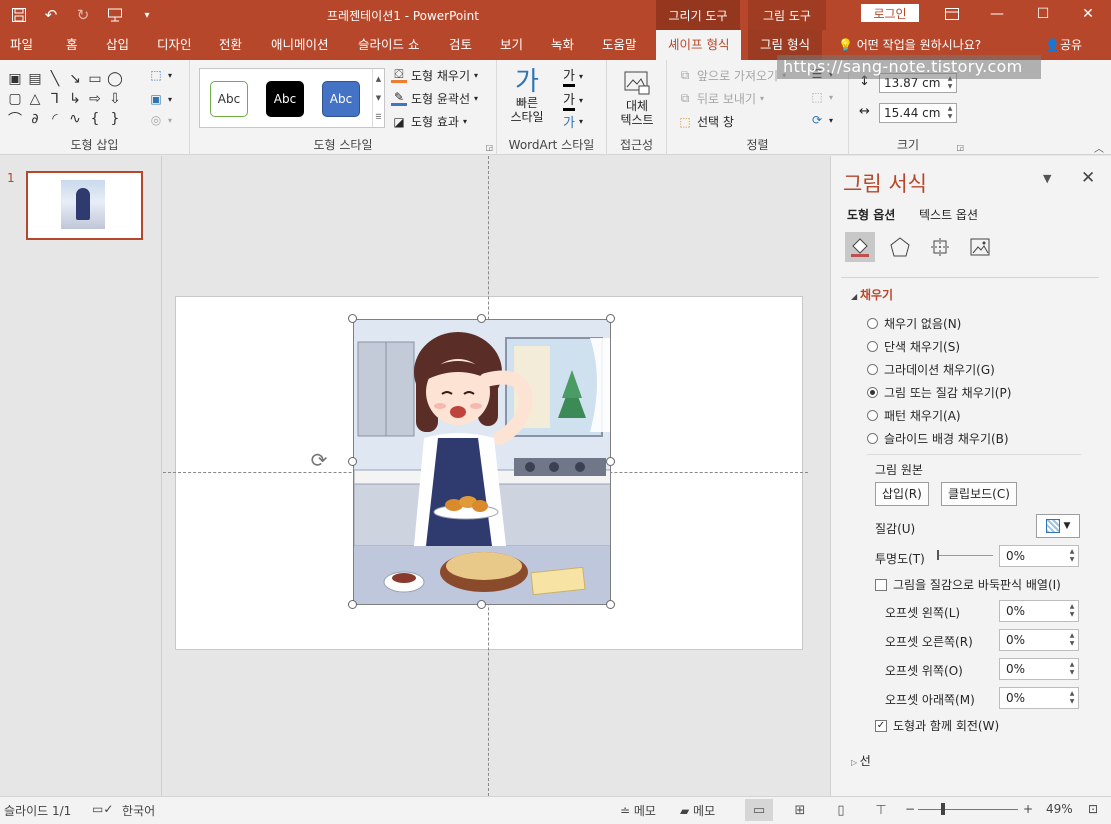  What do you see at coordinates (1028, 809) in the screenshot?
I see `zoom-in-icon: +` at bounding box center [1028, 809].